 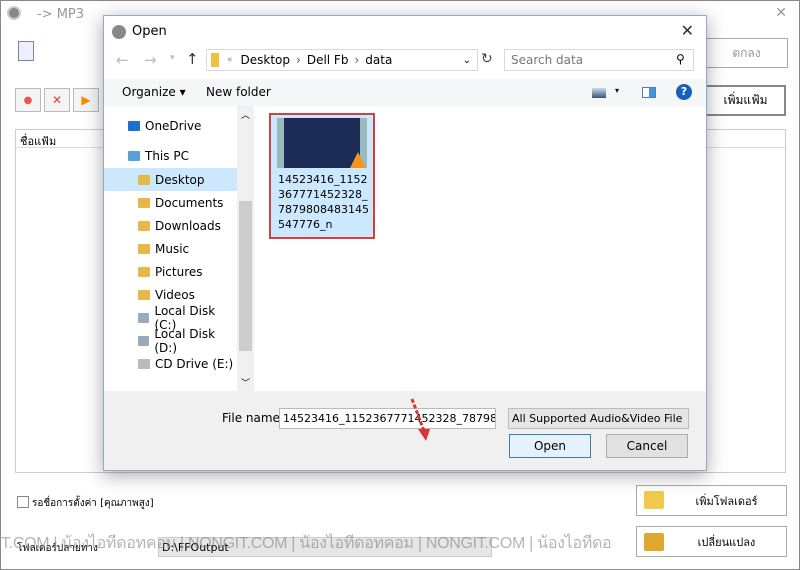 I want to click on nav-item-onedrive: OneDrive, so click(x=170, y=125).